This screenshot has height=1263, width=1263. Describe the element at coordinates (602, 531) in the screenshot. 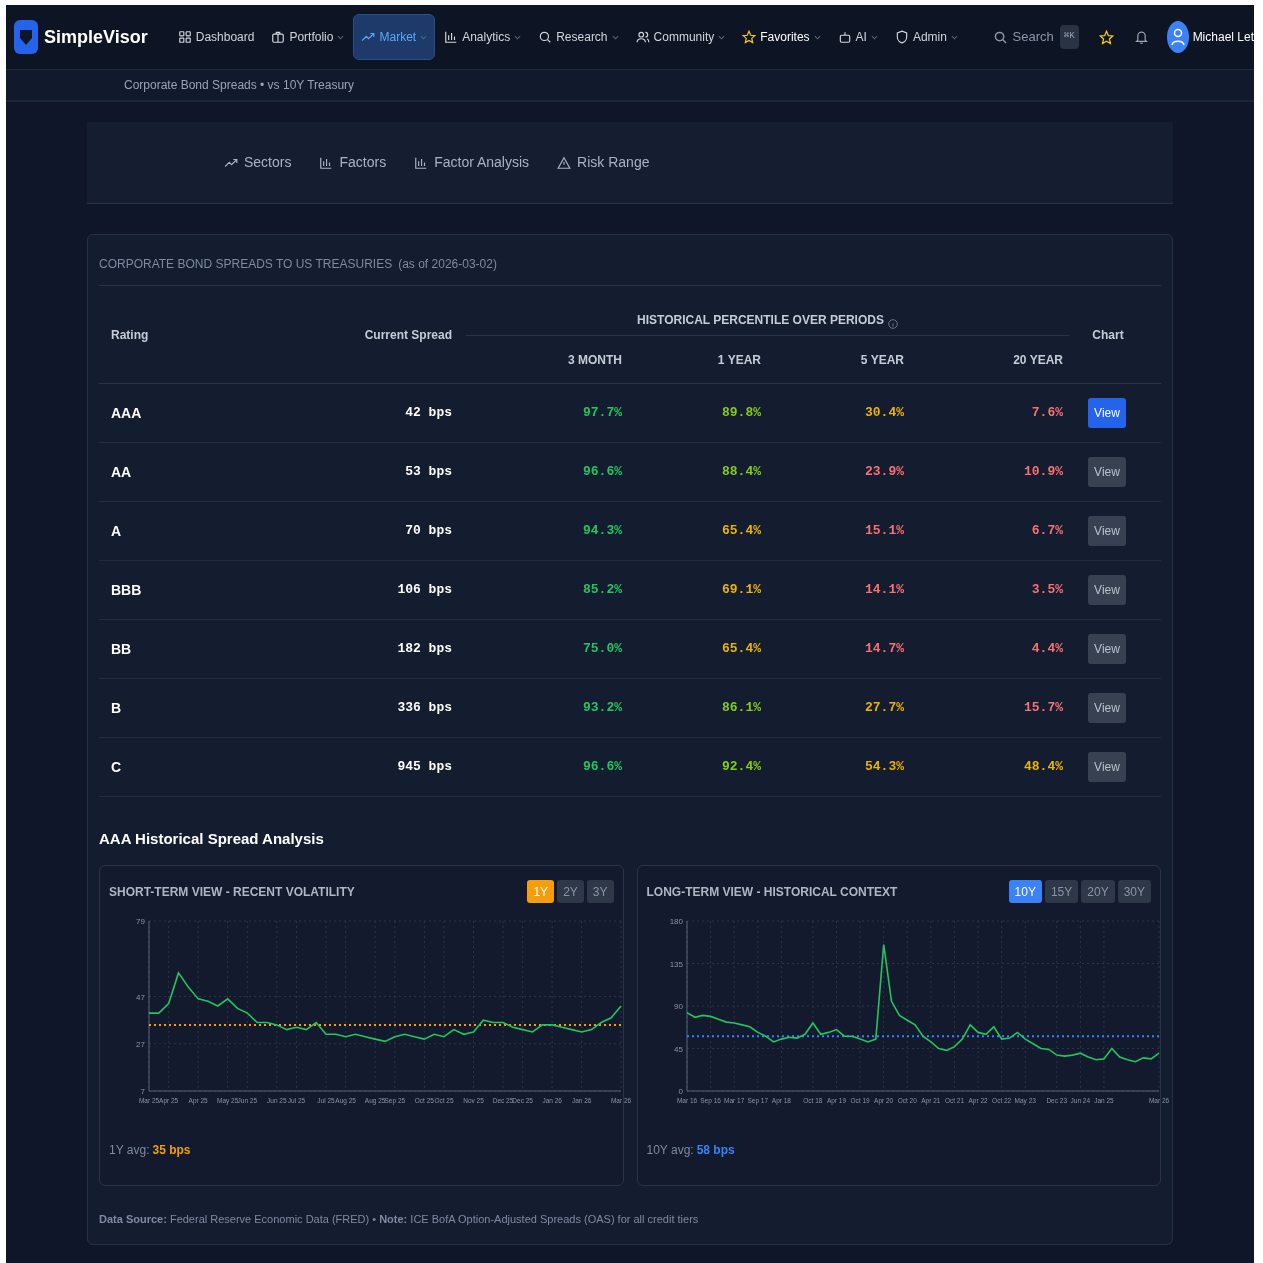

I see `percentile-cell-text: 94.3%` at that location.